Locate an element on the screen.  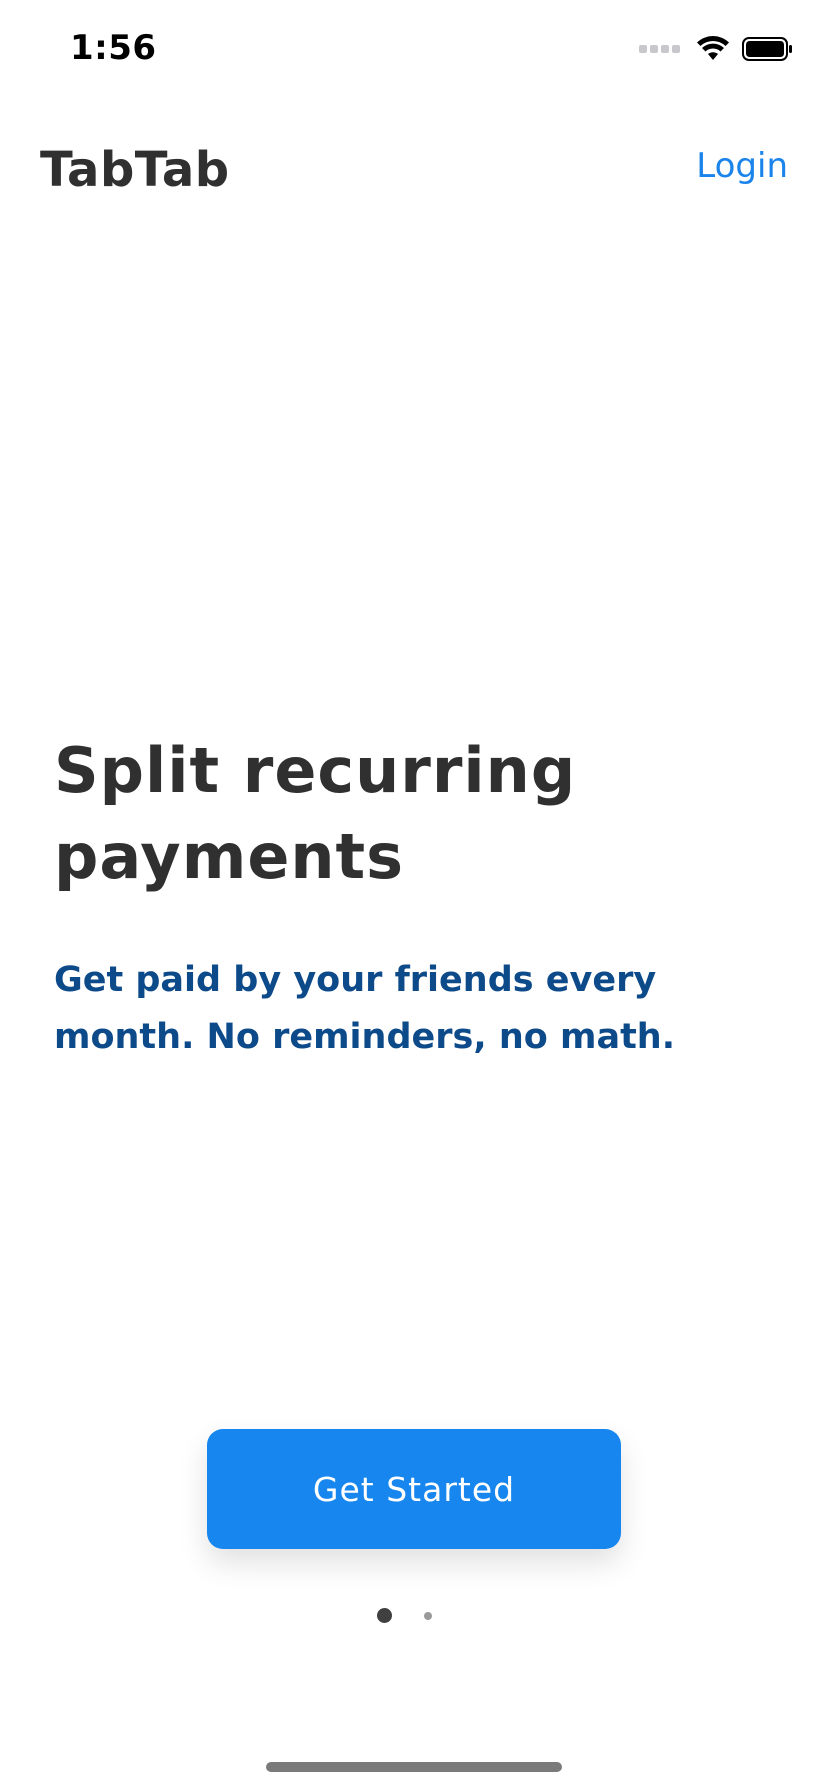
page-dot is located at coordinates (427, 1615).